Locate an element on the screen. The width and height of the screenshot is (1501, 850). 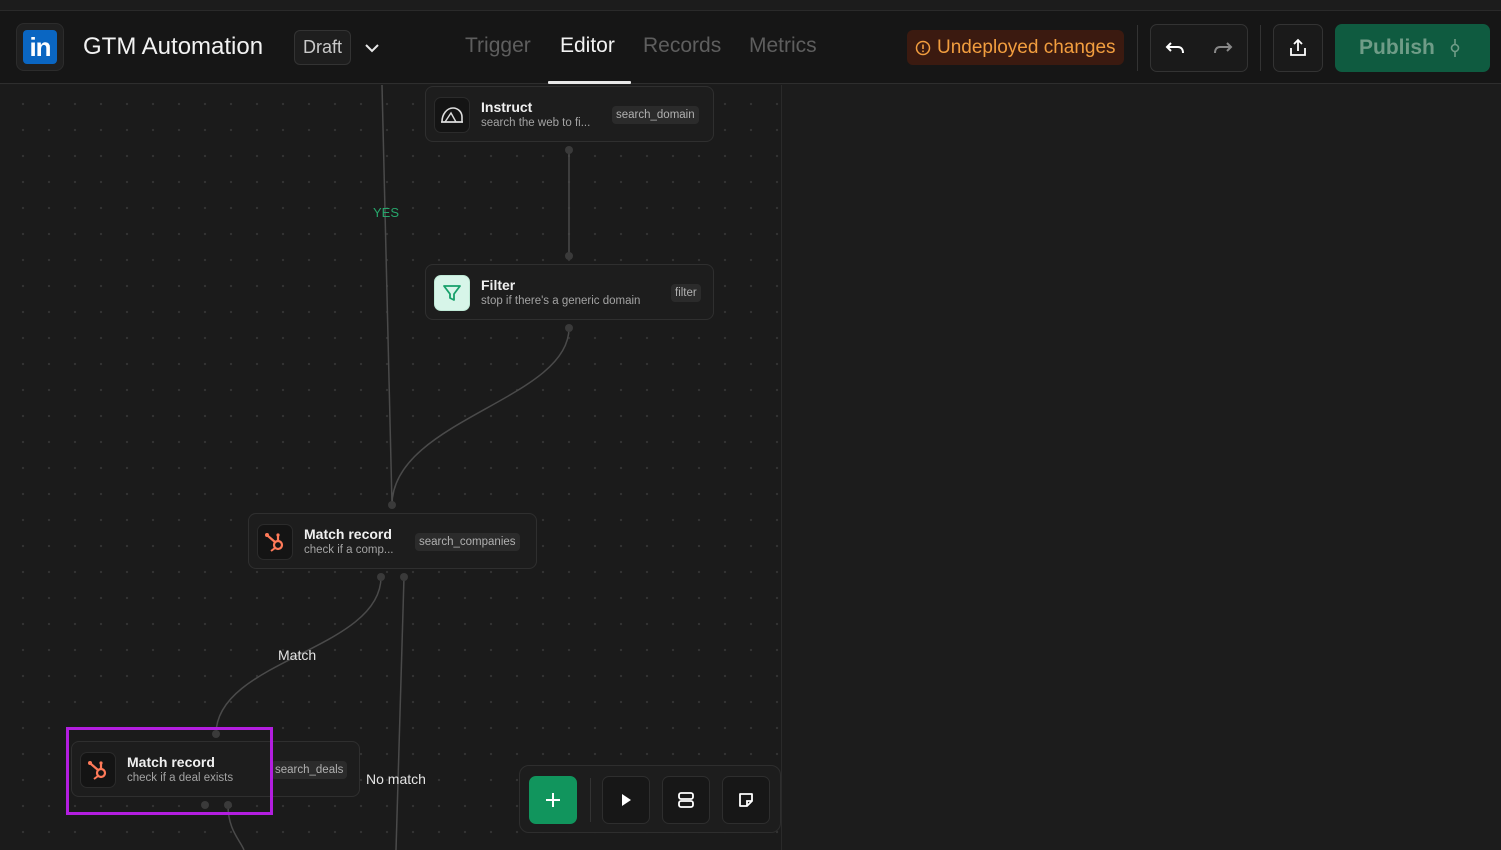
edge-label-no-match: No match is located at coordinates (396, 779).